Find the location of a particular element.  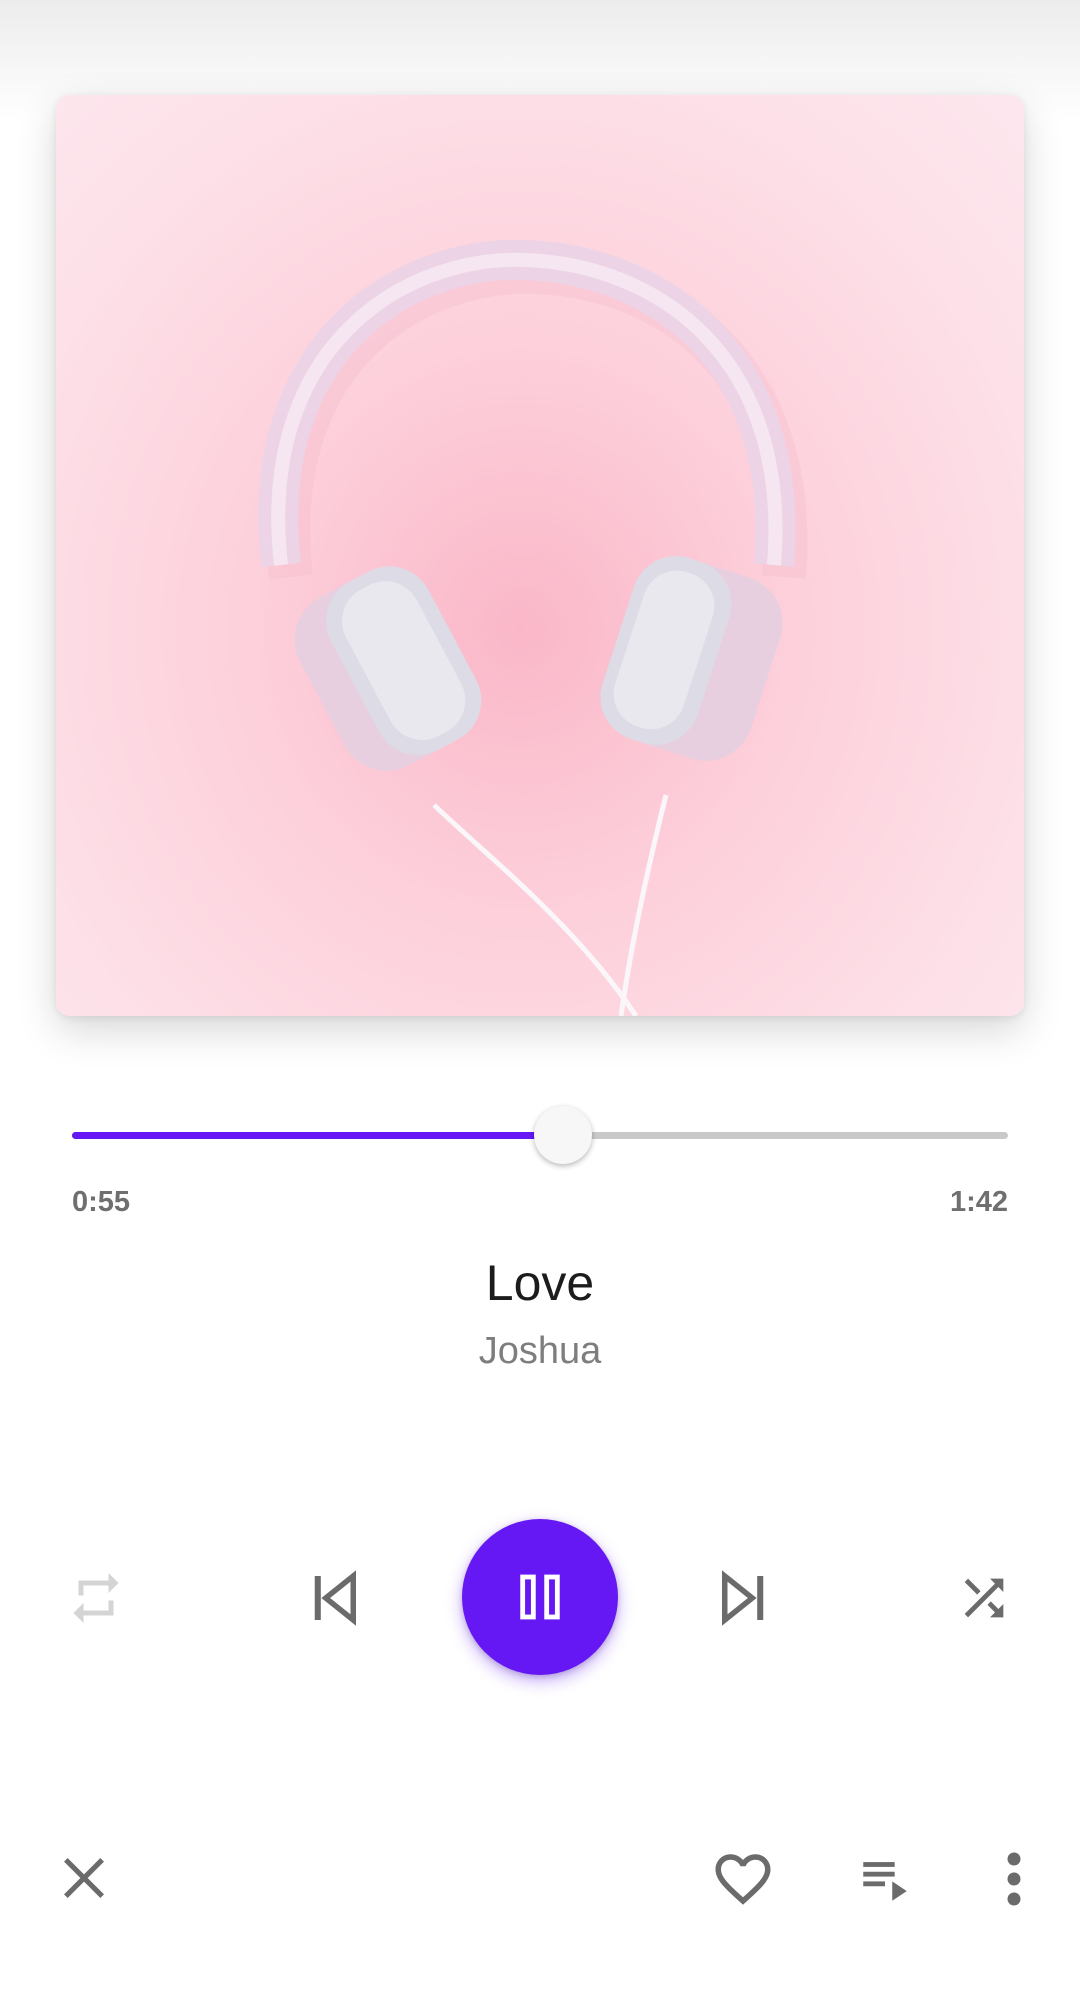

skip-next-icon is located at coordinates (743, 1598).